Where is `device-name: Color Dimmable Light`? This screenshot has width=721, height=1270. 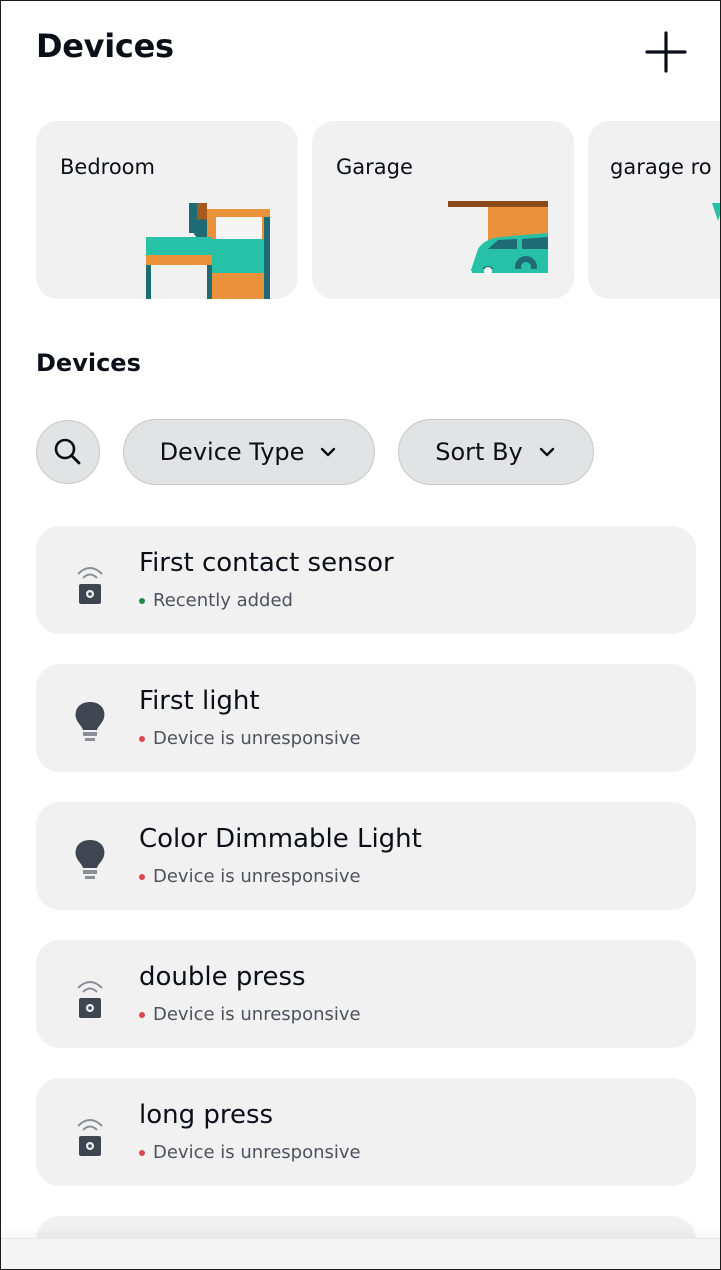
device-name: Color Dimmable Light is located at coordinates (280, 839).